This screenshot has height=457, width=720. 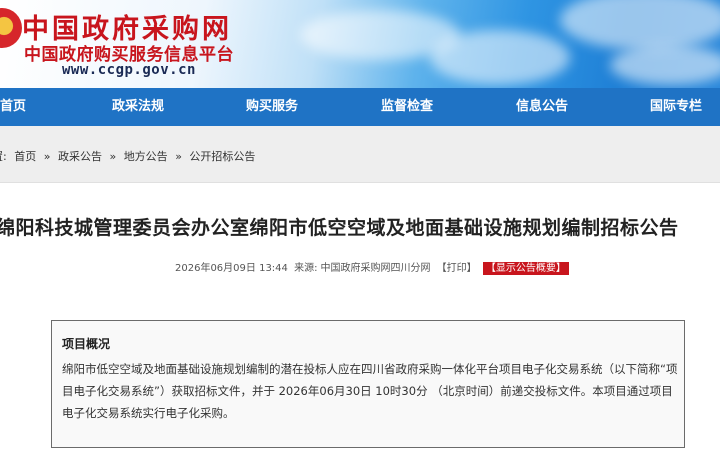 I want to click on nav-item-home: 首页, so click(x=13, y=107).